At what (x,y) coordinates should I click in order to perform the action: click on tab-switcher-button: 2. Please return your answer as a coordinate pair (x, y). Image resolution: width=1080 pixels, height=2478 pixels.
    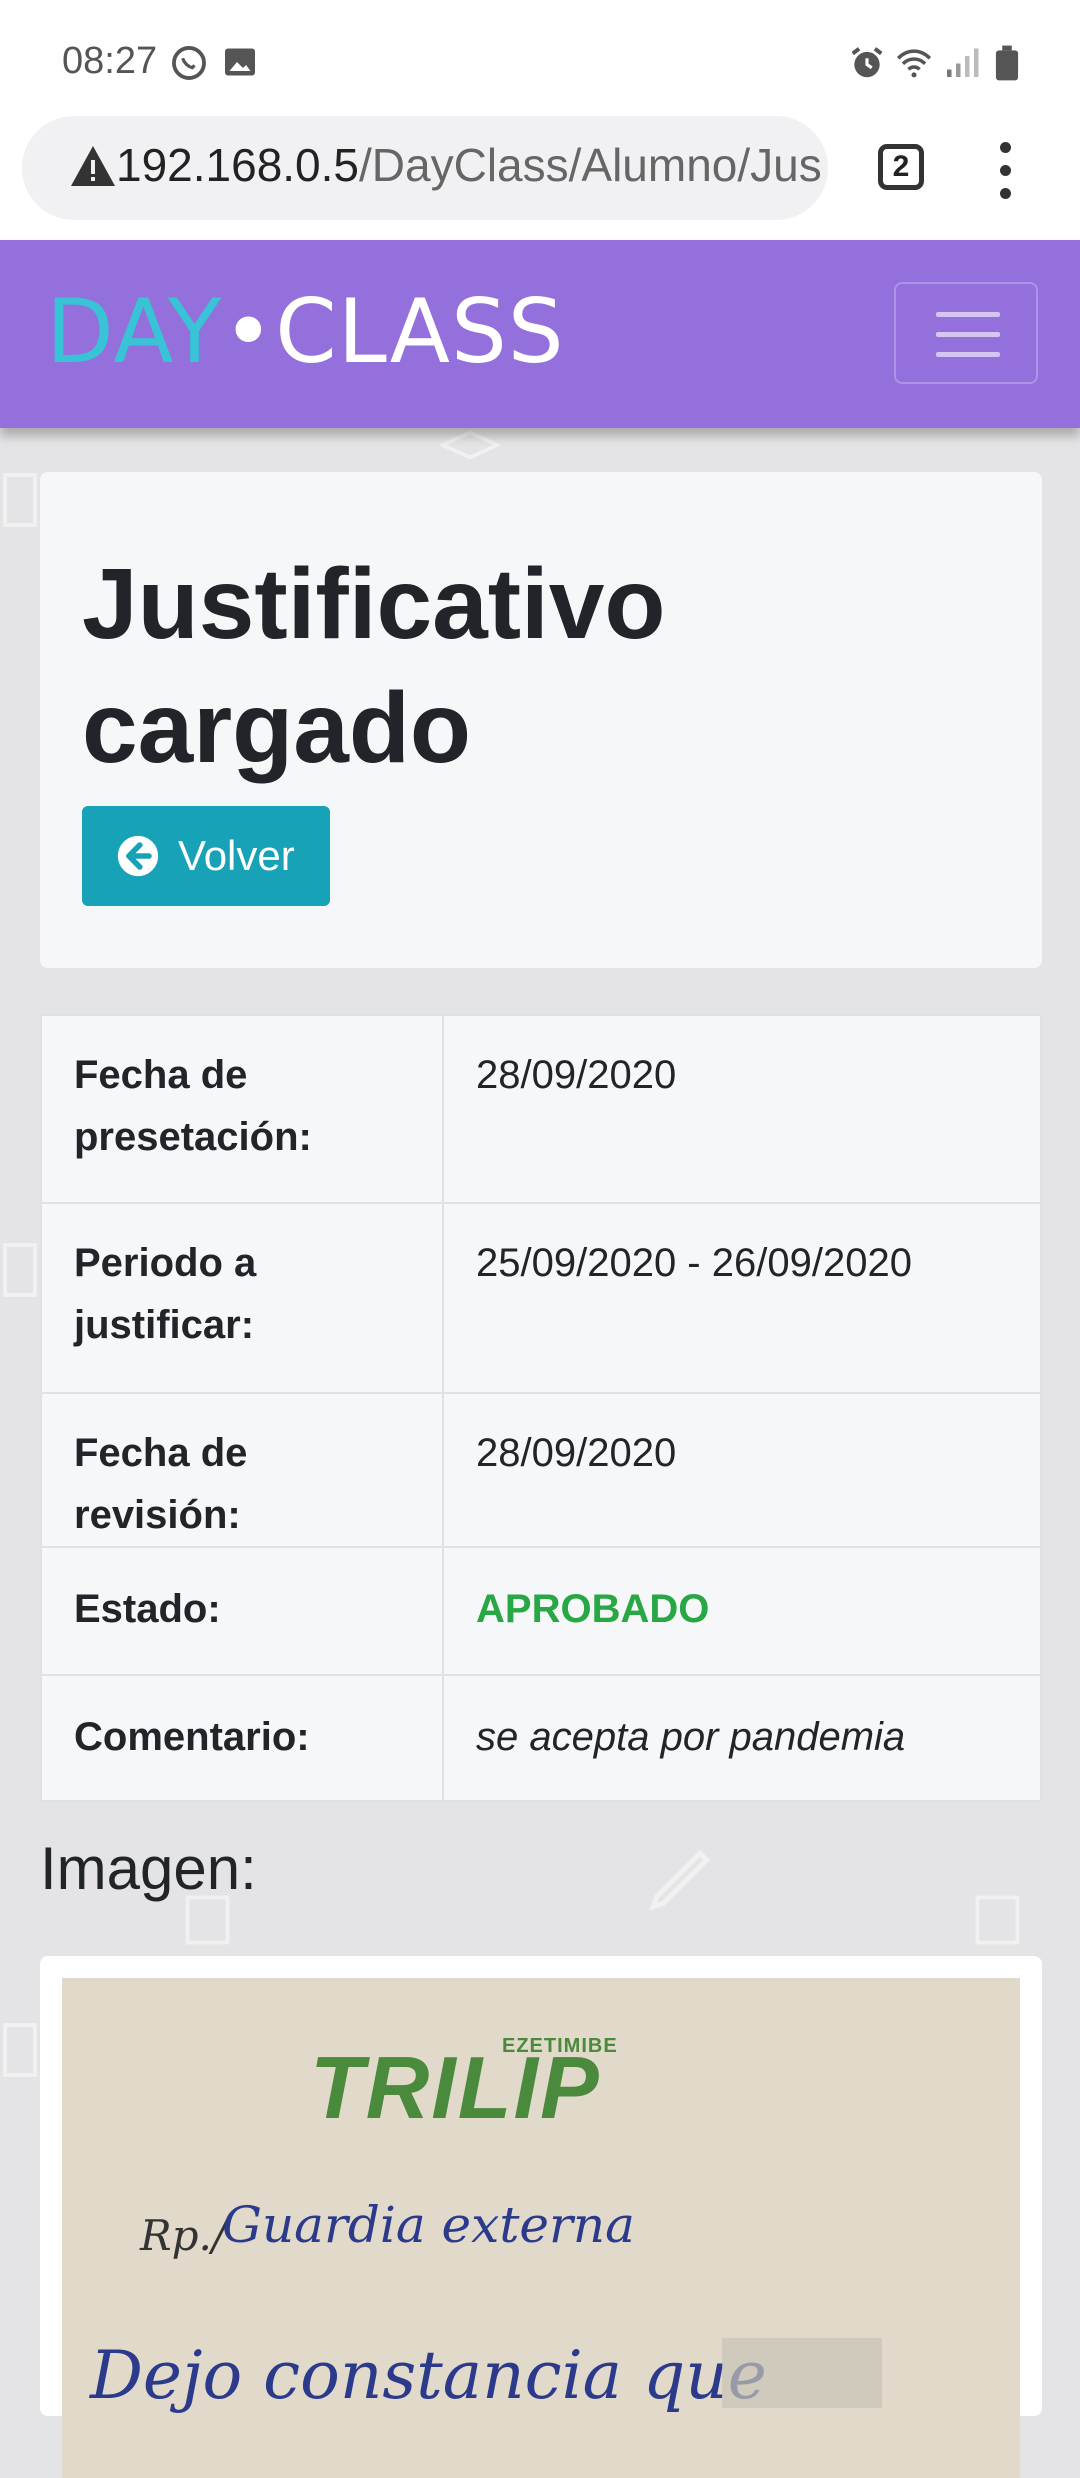
    Looking at the image, I should click on (901, 167).